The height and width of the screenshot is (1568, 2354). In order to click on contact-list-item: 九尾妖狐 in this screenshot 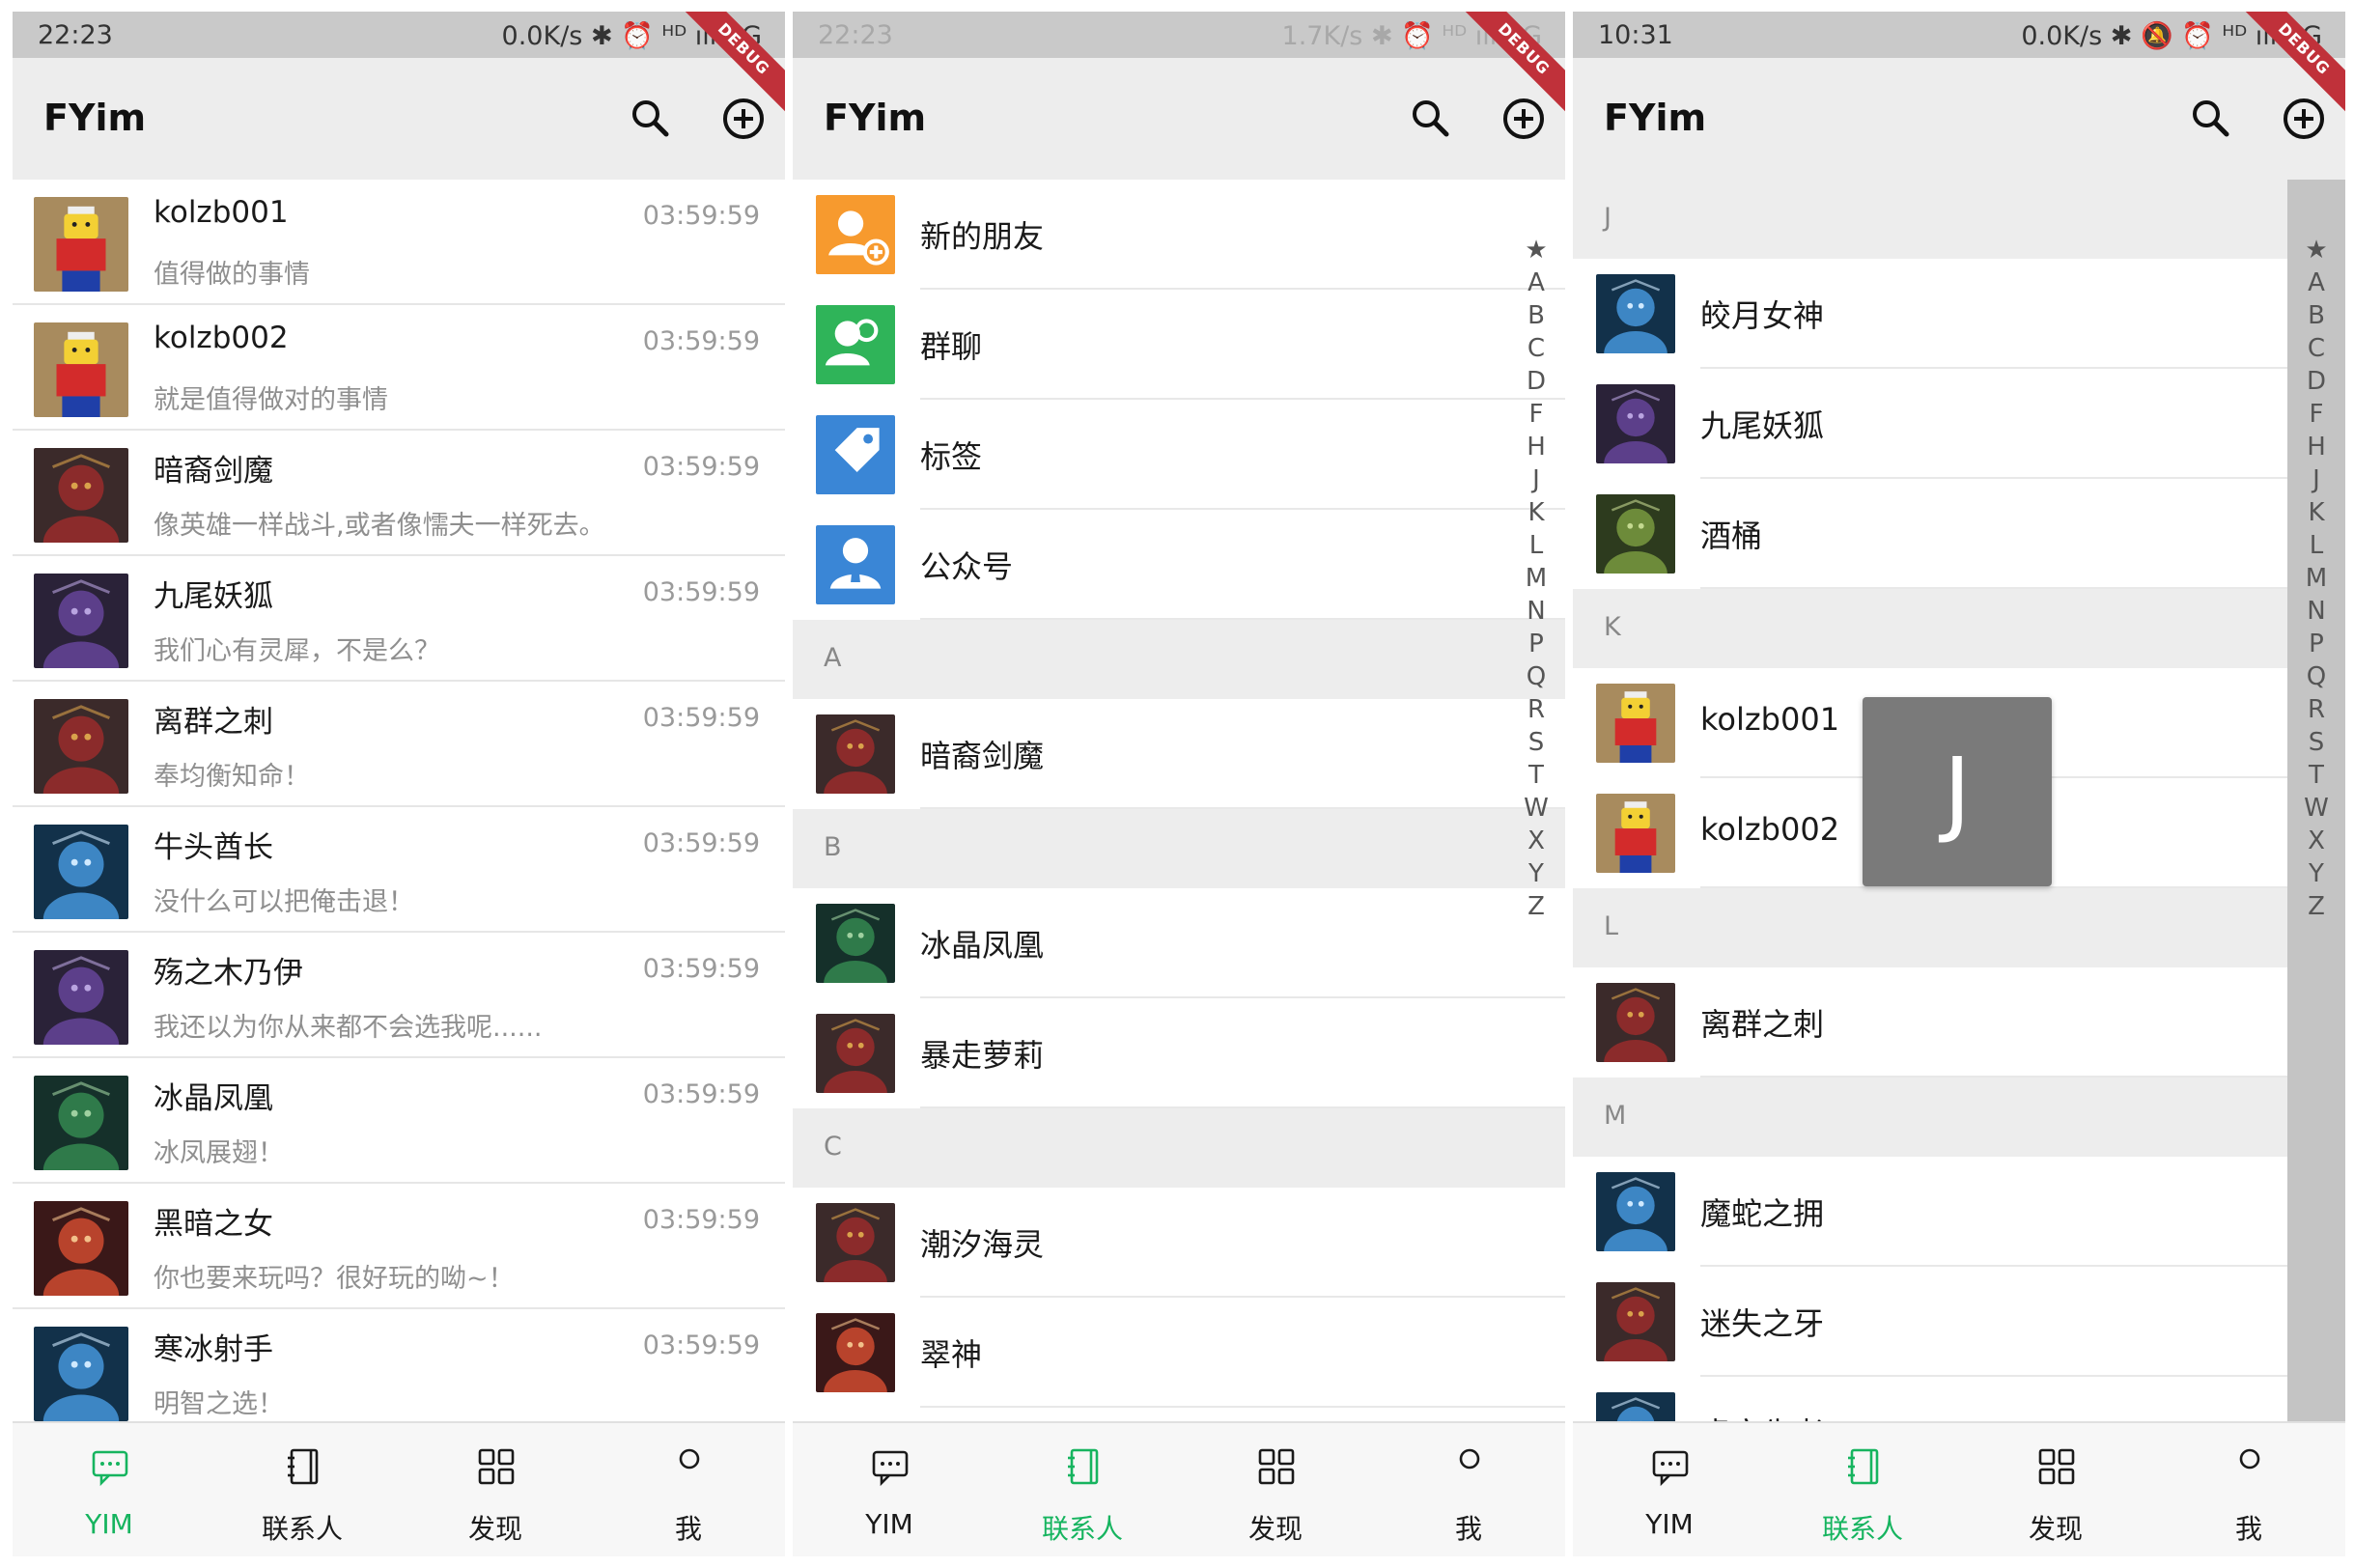, I will do `click(1959, 424)`.